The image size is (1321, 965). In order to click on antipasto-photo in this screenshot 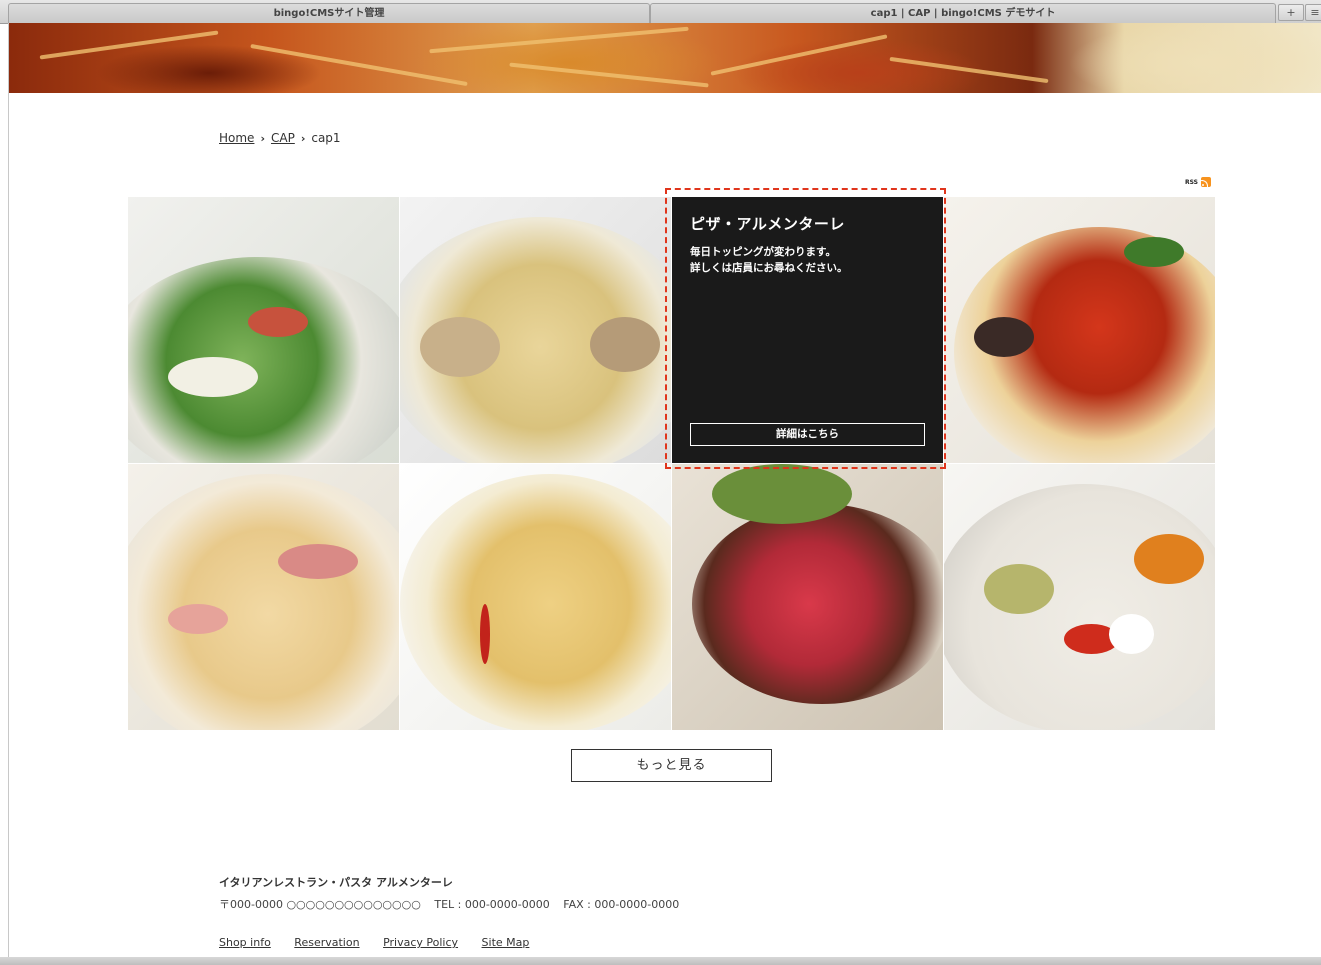, I will do `click(1079, 607)`.